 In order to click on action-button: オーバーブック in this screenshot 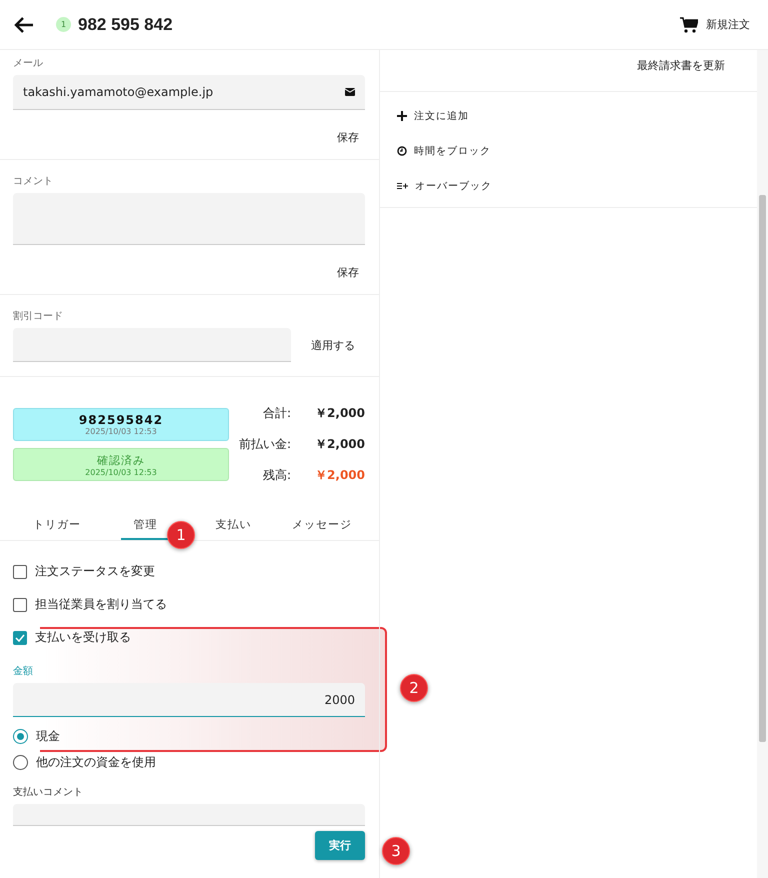, I will do `click(568, 185)`.